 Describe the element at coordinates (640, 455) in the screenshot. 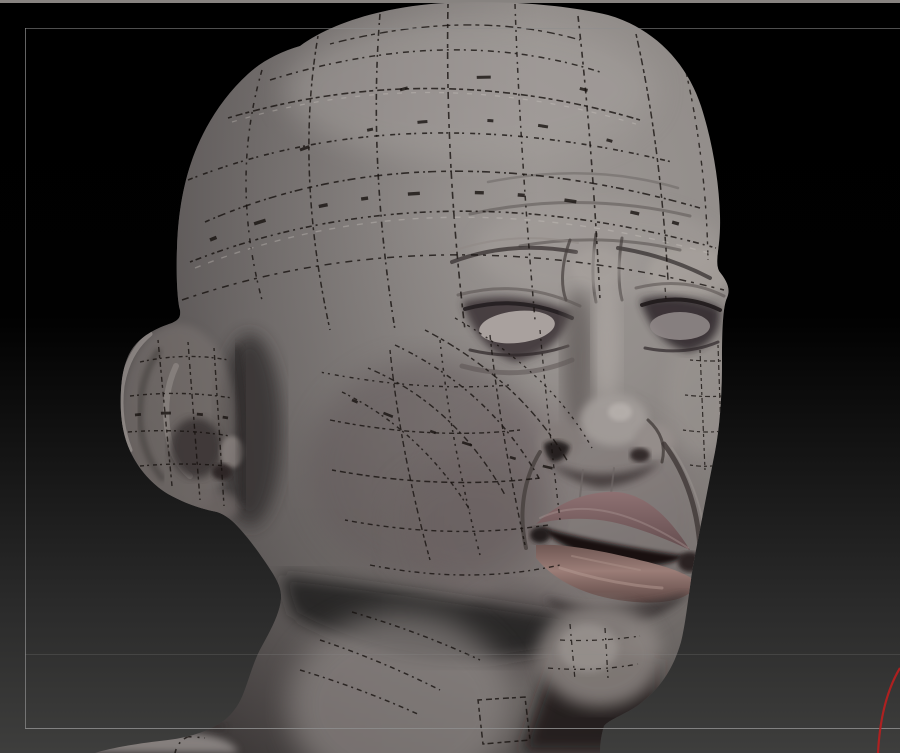

I see `right-nostril` at that location.